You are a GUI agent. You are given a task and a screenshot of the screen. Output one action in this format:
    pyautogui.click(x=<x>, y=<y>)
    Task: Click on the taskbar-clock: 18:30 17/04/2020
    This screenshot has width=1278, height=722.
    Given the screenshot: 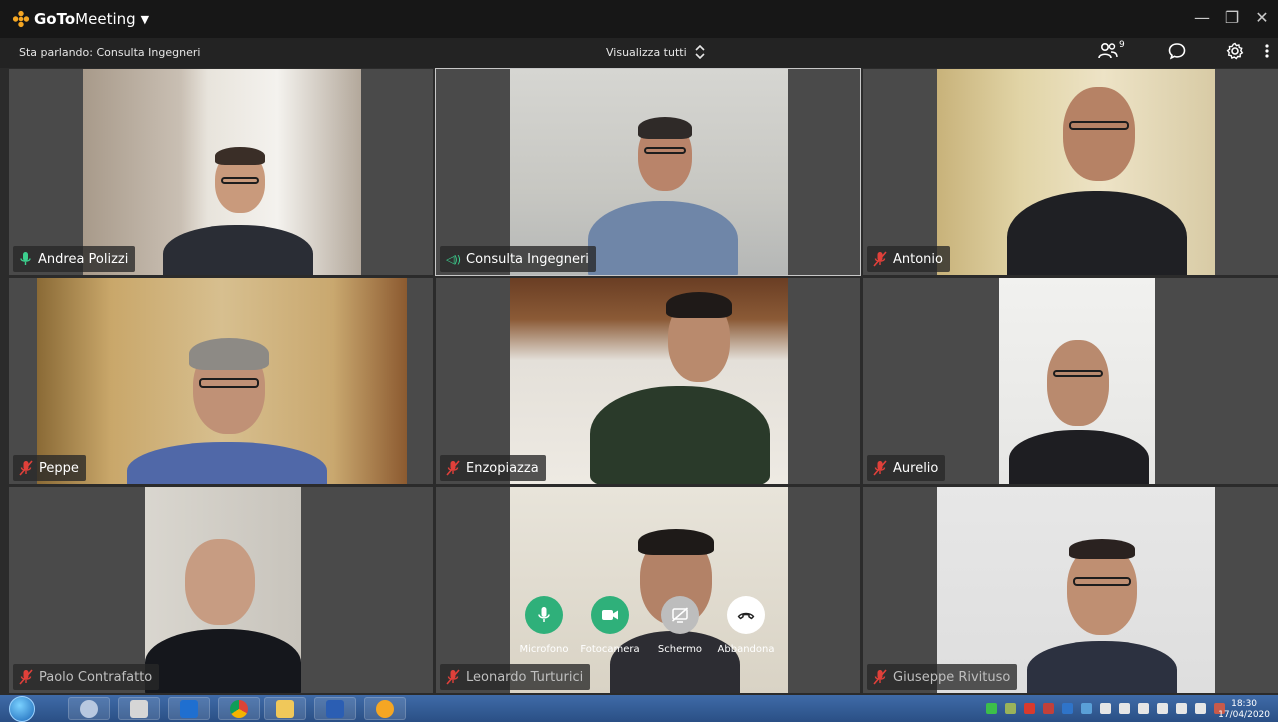 What is the action you would take?
    pyautogui.click(x=1244, y=710)
    